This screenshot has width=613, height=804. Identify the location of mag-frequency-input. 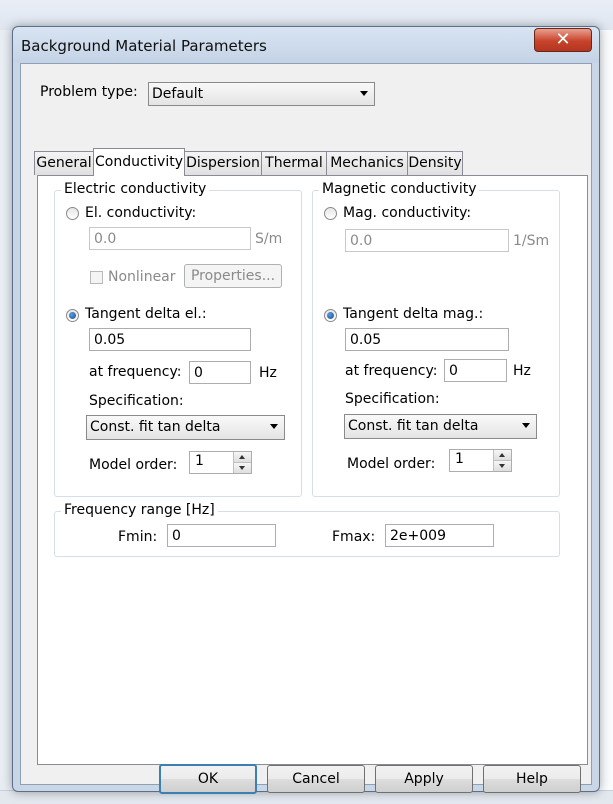
(475, 370).